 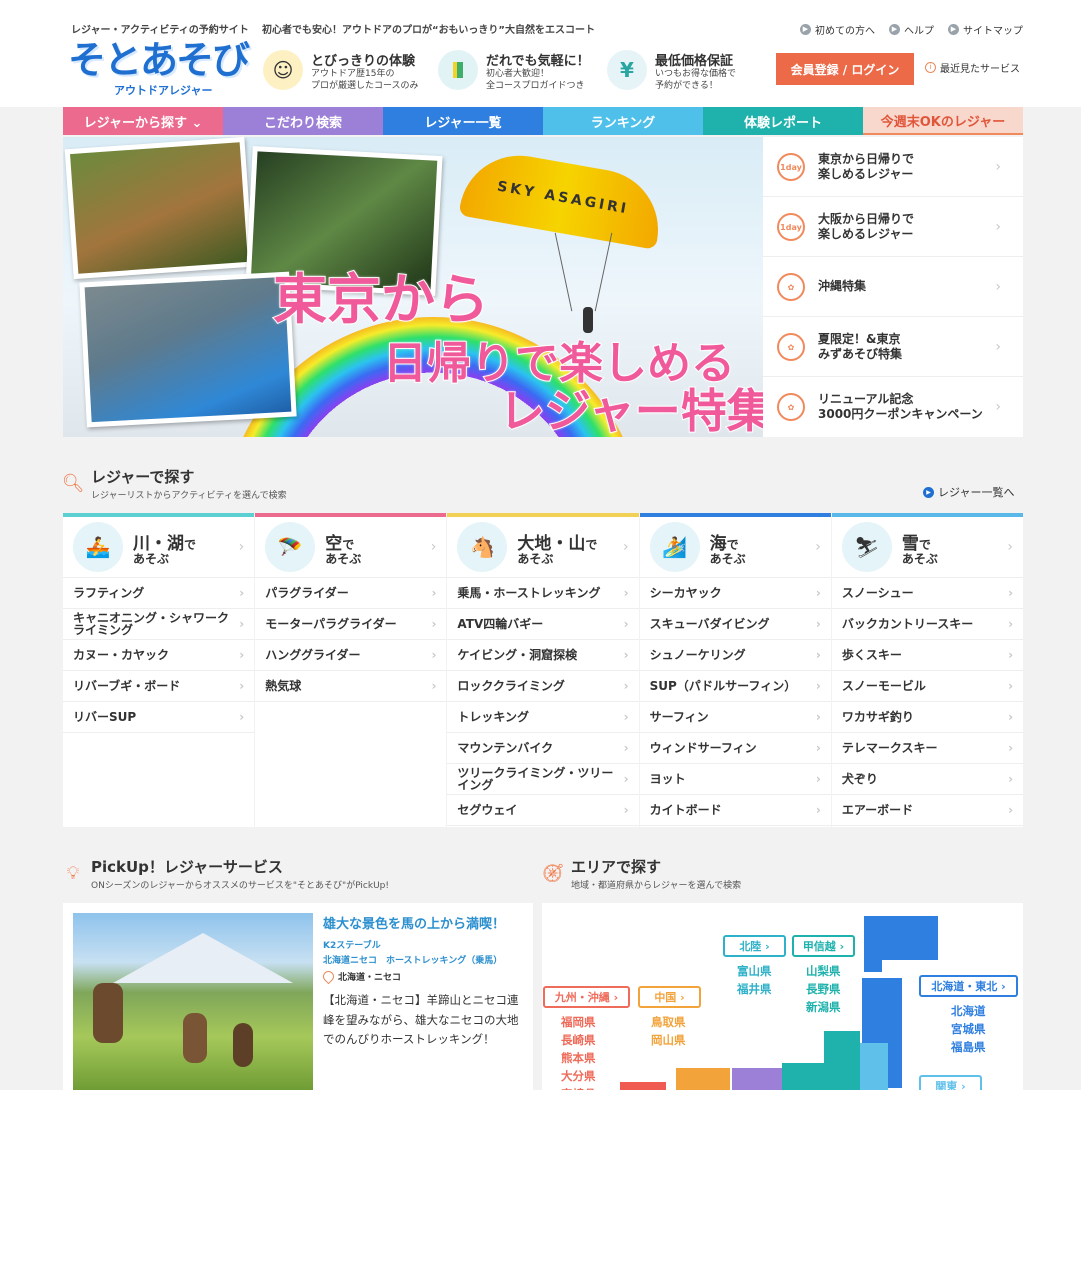 I want to click on category-item: カイトボード ›, so click(x=735, y=810).